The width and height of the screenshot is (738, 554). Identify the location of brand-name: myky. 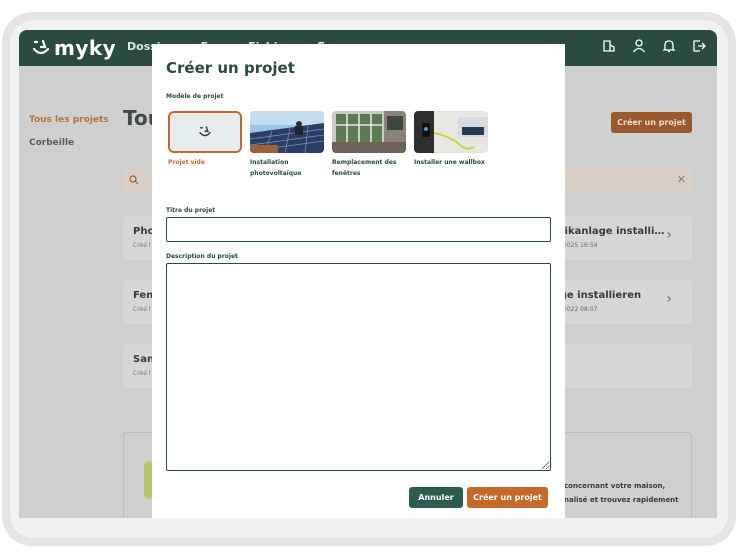
(85, 48).